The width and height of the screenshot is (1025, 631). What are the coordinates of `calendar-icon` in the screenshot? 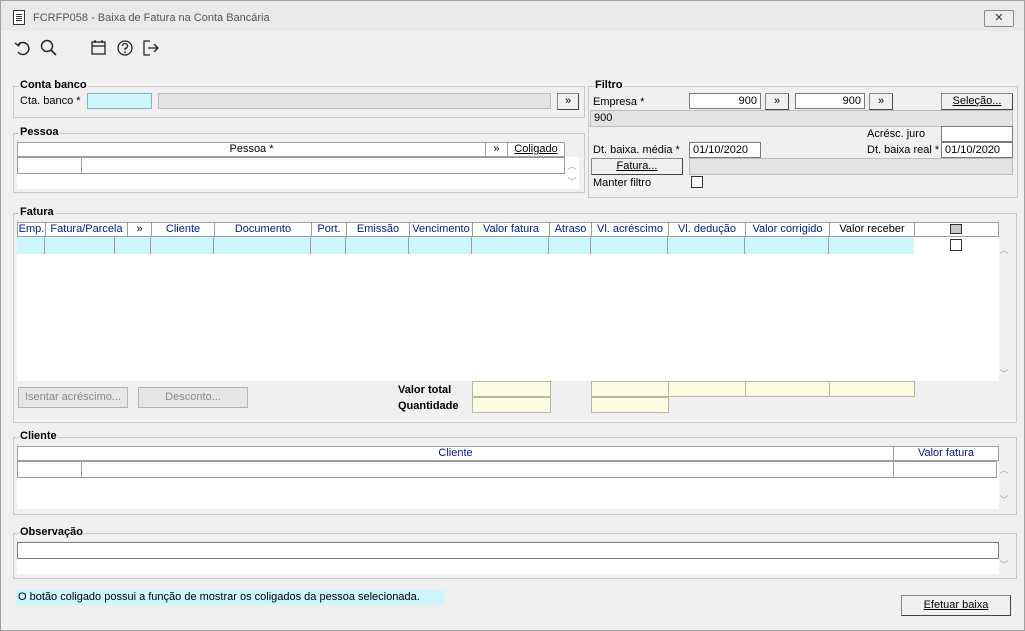 It's located at (99, 48).